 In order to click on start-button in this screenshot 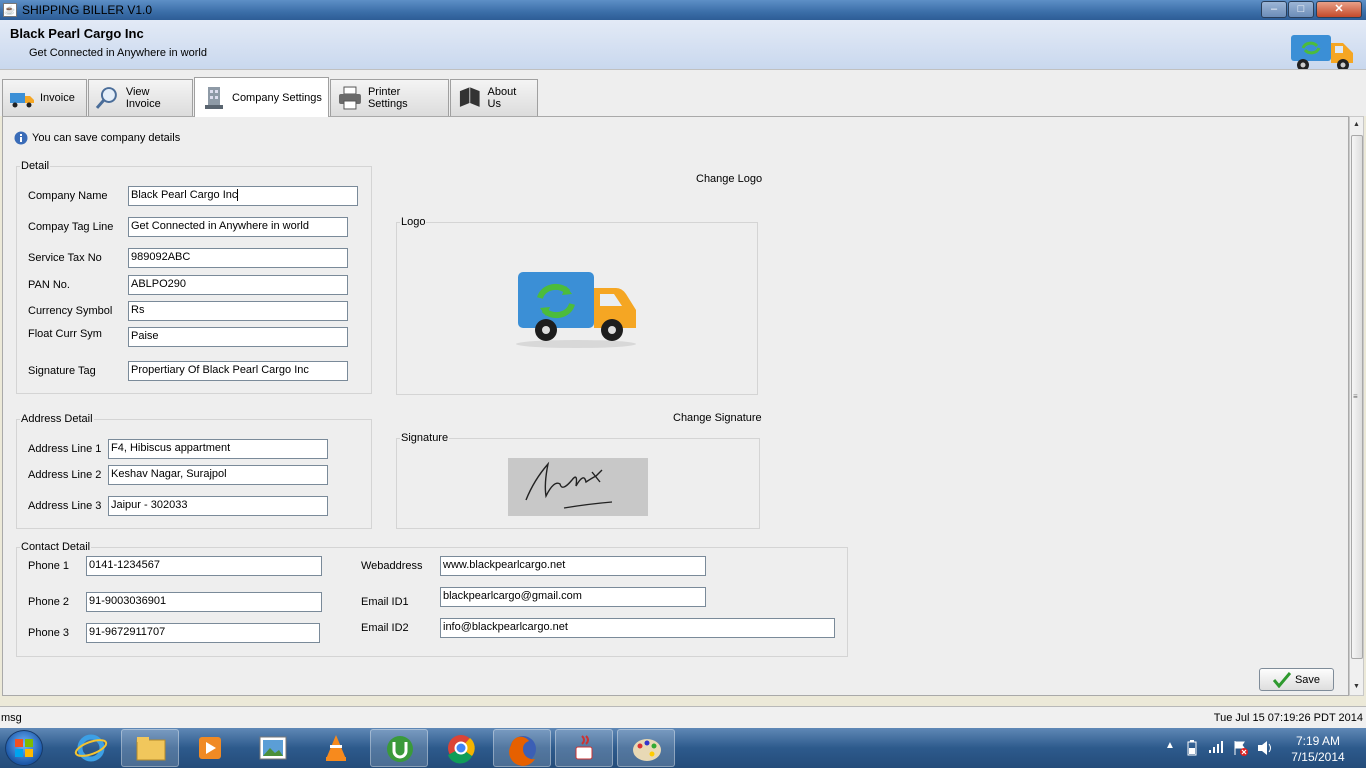, I will do `click(24, 748)`.